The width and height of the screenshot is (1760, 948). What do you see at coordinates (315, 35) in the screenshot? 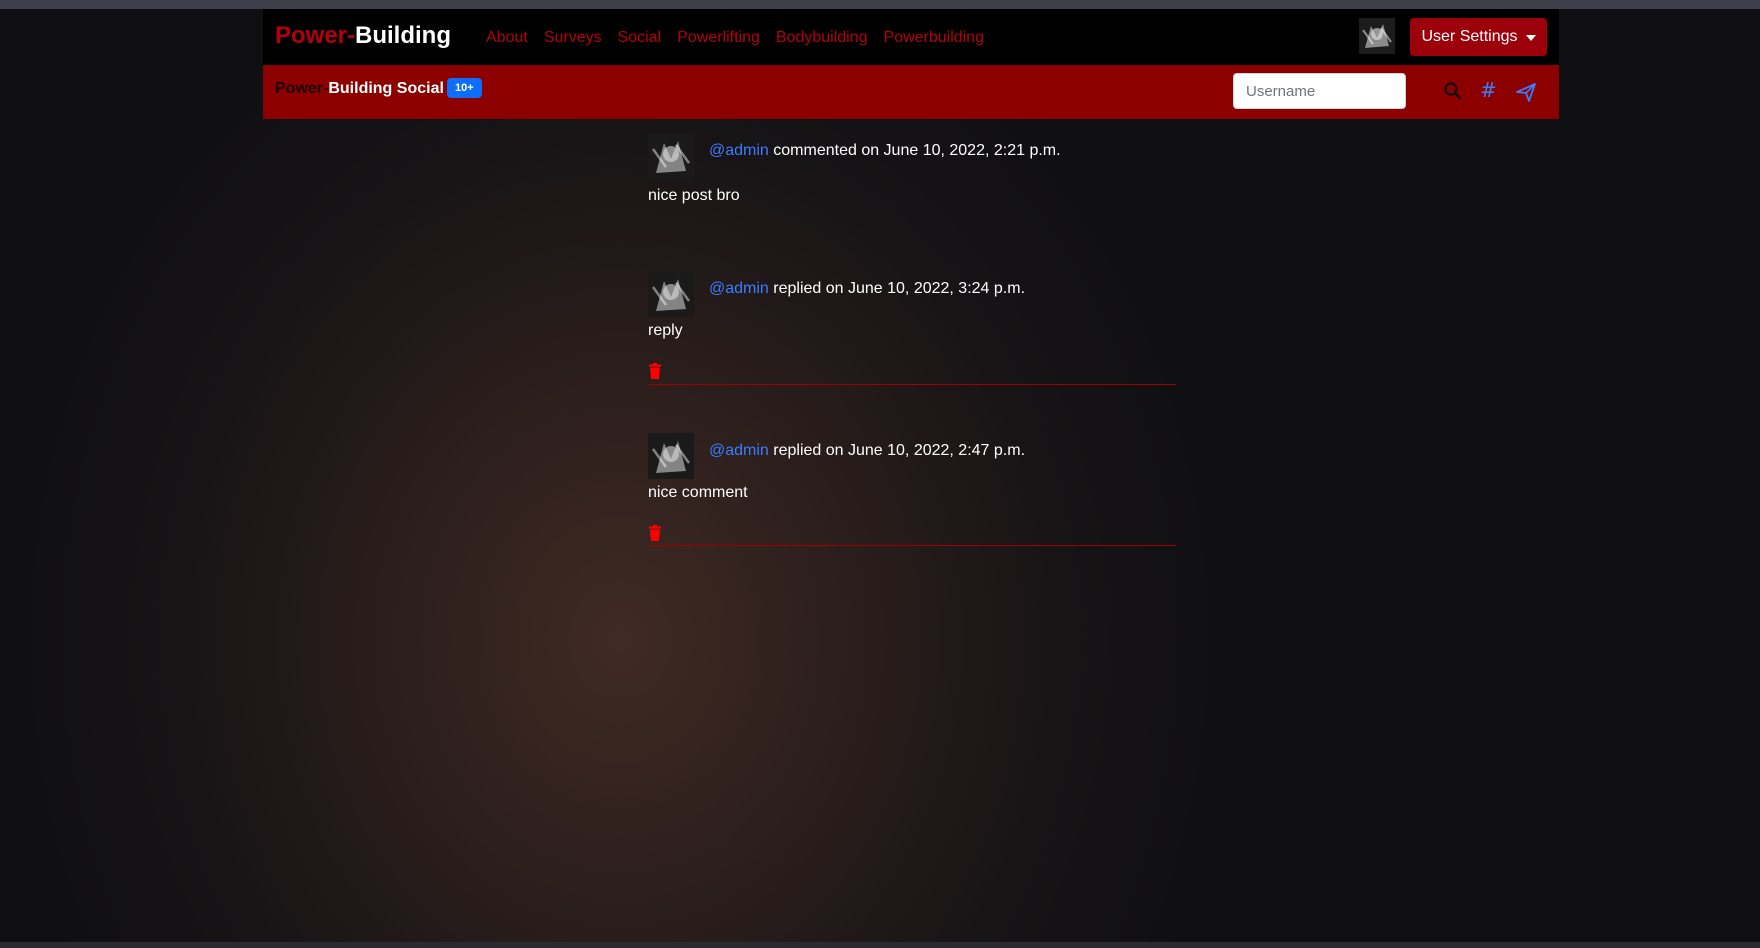
I see `logo-part-power: Power-` at bounding box center [315, 35].